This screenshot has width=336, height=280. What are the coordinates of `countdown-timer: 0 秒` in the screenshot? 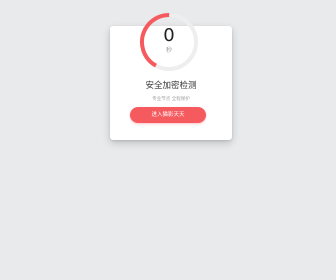 It's located at (169, 42).